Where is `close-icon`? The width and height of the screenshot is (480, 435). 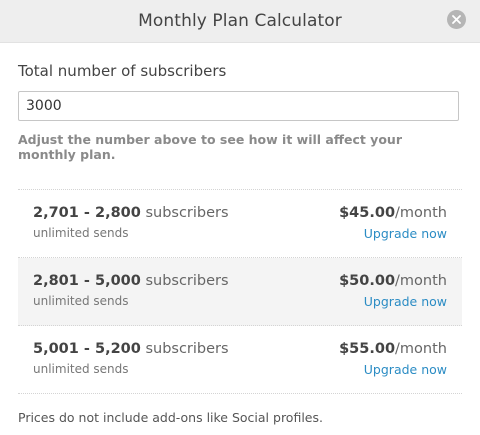
close-icon is located at coordinates (456, 19).